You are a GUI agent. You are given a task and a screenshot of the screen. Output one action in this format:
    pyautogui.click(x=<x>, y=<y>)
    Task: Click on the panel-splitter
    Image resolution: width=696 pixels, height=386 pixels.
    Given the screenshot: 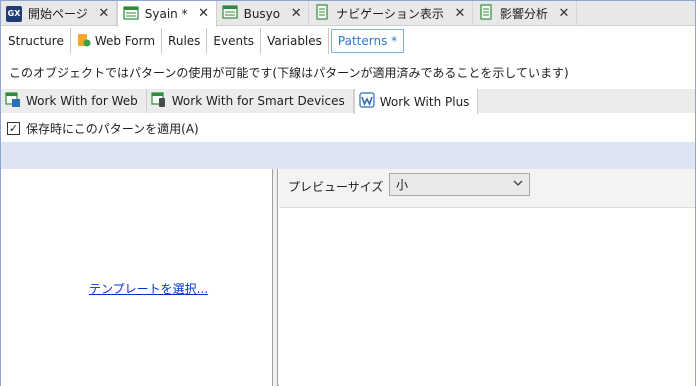 What is the action you would take?
    pyautogui.click(x=275, y=277)
    